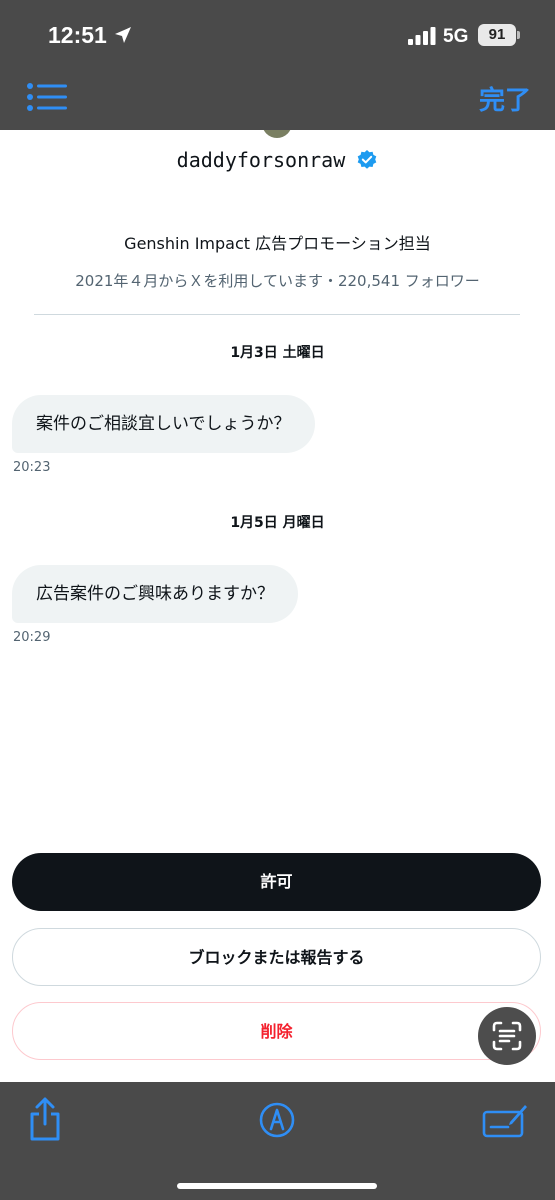  Describe the element at coordinates (367, 159) in the screenshot. I see `verified-badge-icon` at that location.